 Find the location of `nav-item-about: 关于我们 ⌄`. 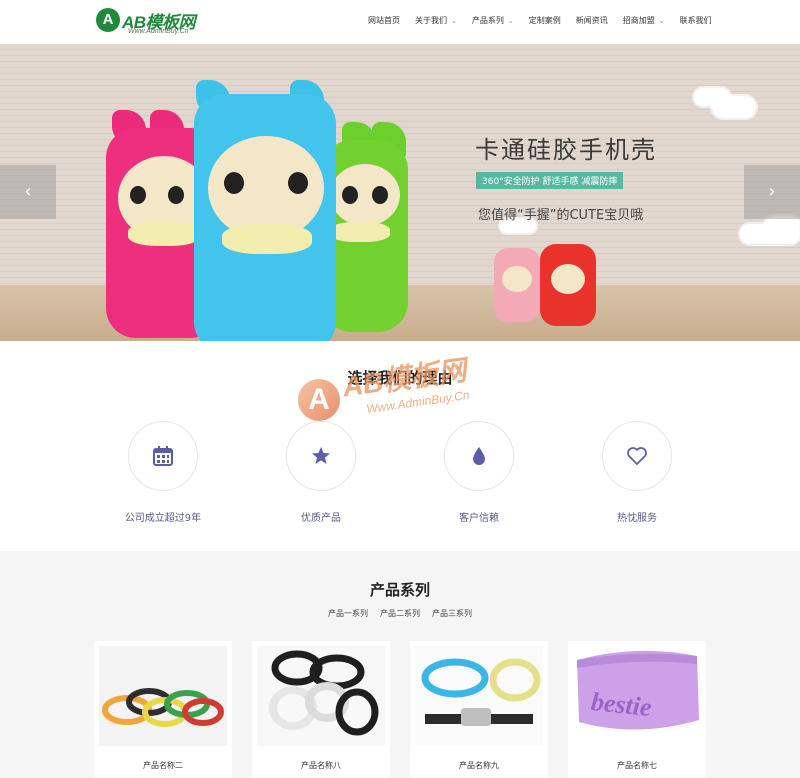

nav-item-about: 关于我们 ⌄ is located at coordinates (436, 20).